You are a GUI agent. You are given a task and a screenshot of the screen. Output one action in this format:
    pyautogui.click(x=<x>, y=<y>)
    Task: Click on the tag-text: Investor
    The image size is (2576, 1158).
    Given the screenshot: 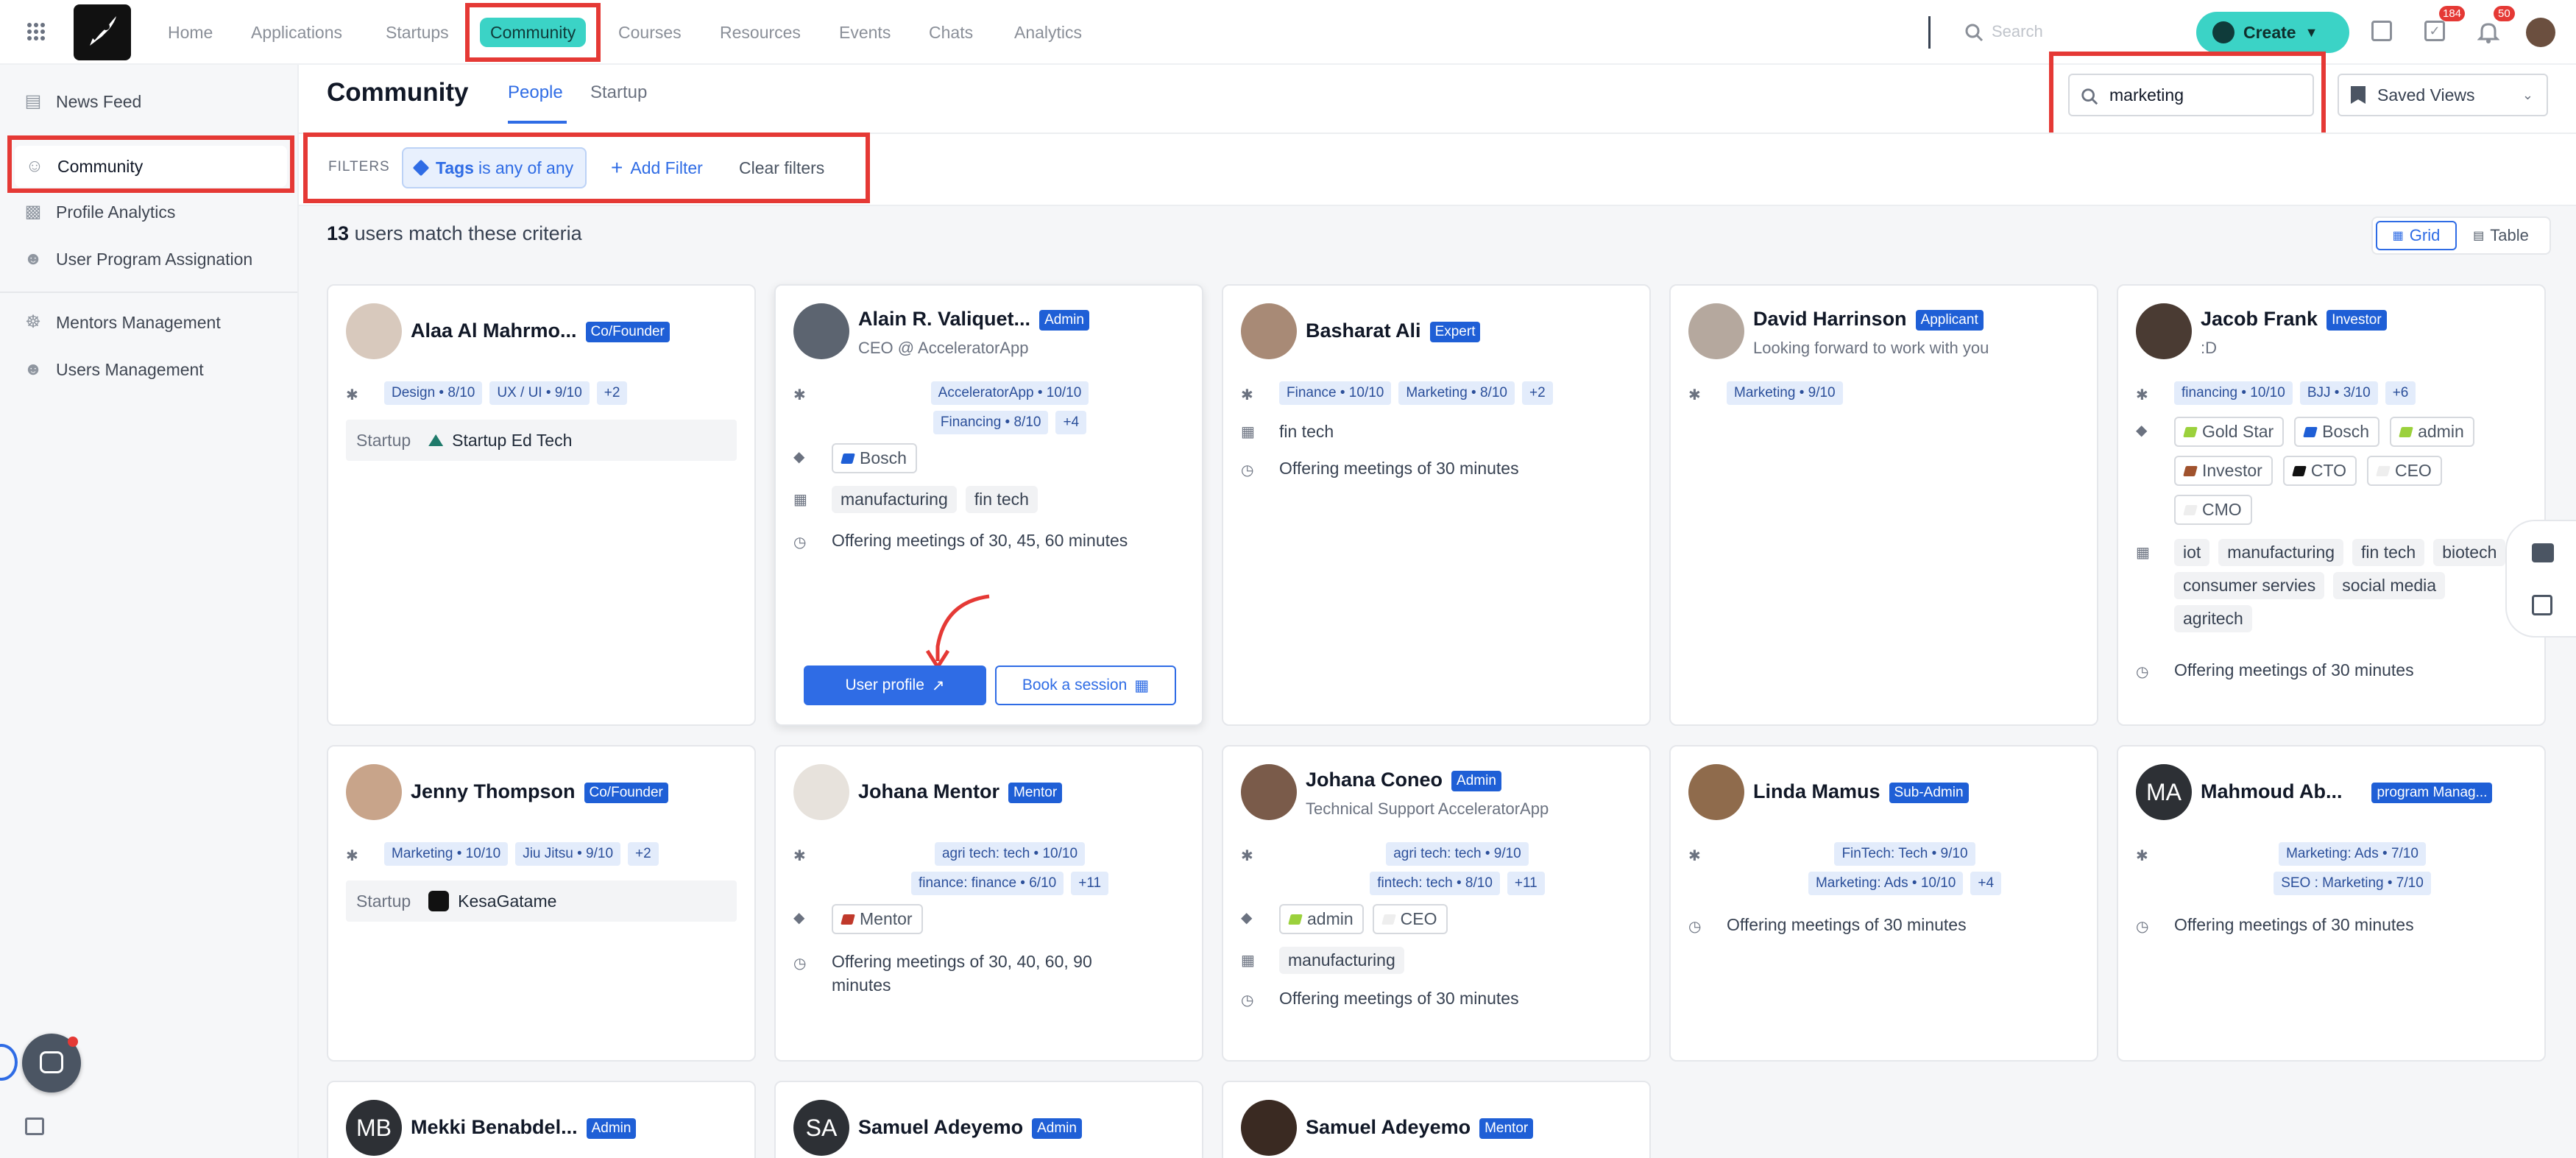 What is the action you would take?
    pyautogui.click(x=2232, y=471)
    